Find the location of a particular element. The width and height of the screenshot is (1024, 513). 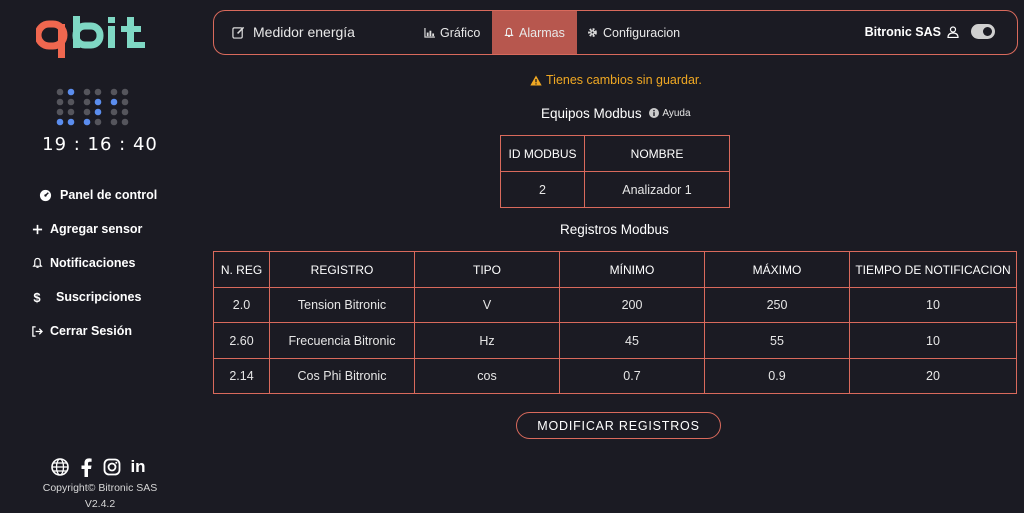

table-cell: 55 is located at coordinates (777, 340).